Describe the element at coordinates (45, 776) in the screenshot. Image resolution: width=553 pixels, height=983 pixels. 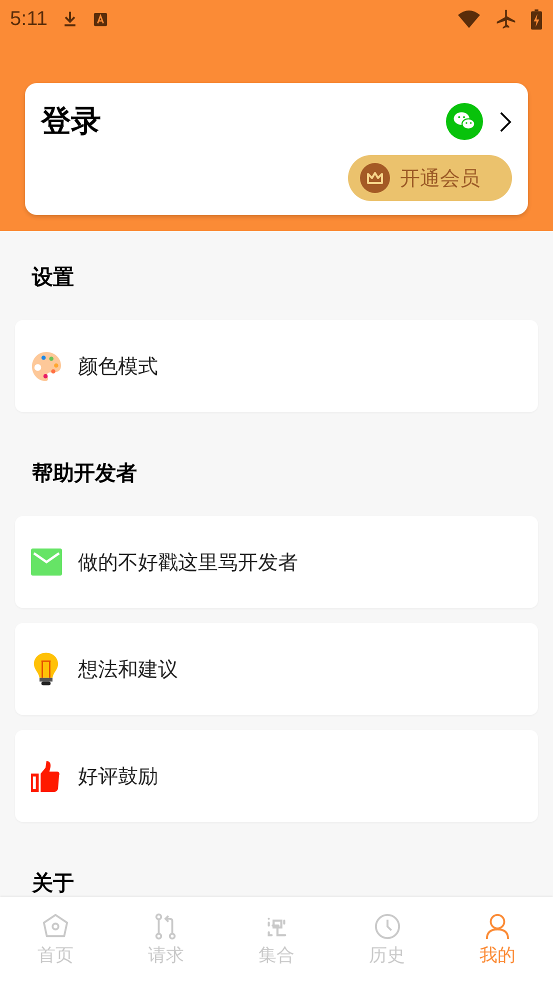
I see `thumbs-up-icon` at that location.